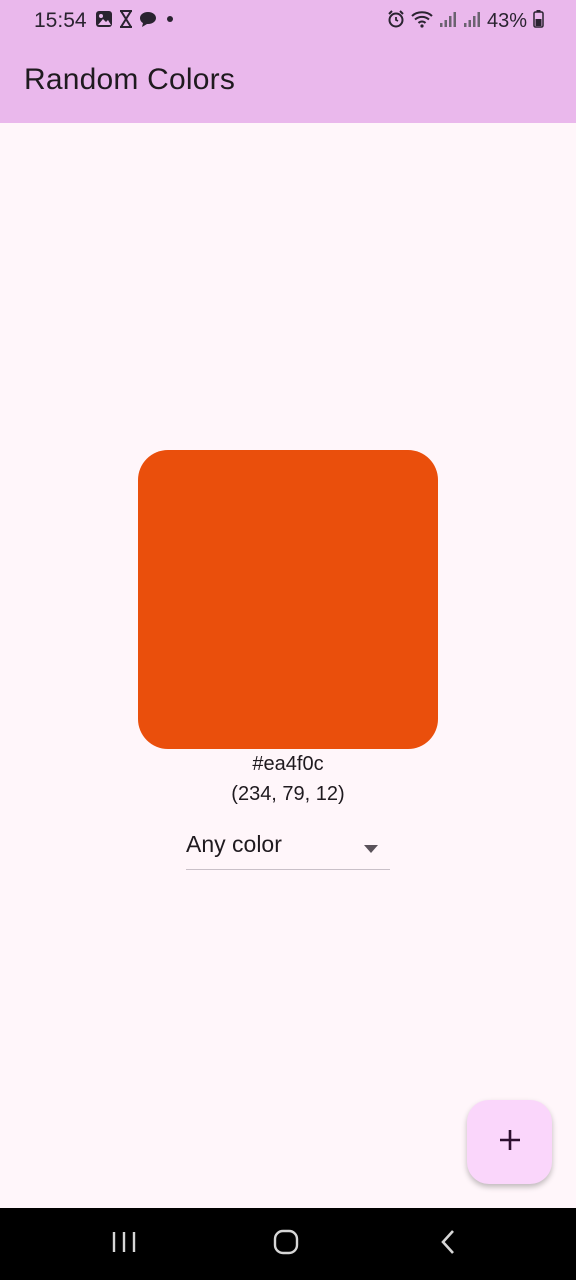 The image size is (576, 1280). What do you see at coordinates (148, 21) in the screenshot?
I see `chat-bubble-icon` at bounding box center [148, 21].